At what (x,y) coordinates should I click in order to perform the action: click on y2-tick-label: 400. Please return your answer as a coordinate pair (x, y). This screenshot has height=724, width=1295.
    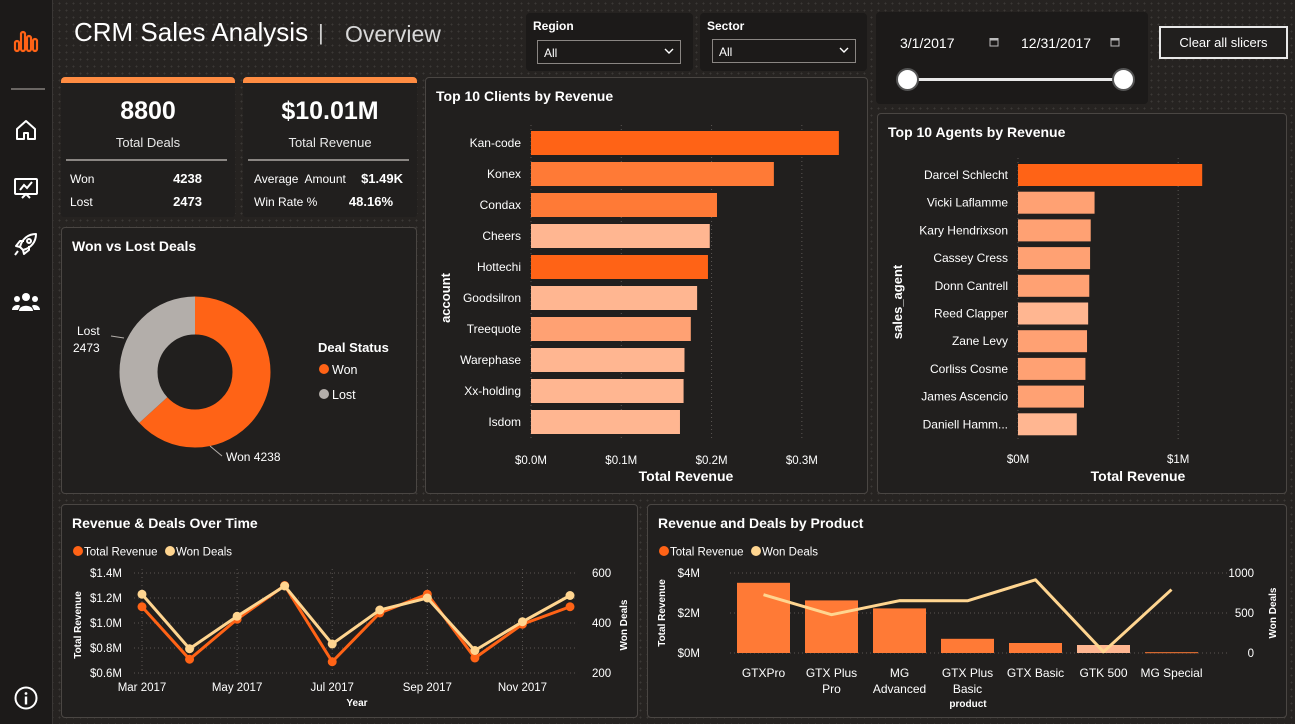
    Looking at the image, I should click on (601, 624).